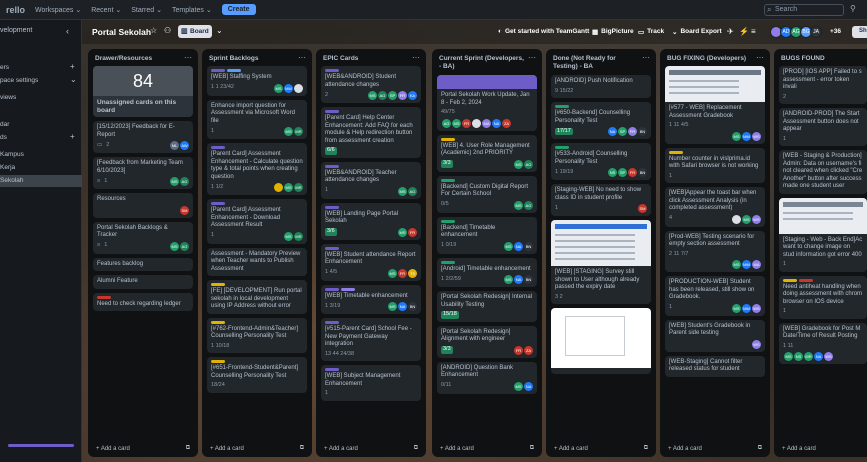 This screenshot has width=867, height=462. What do you see at coordinates (143, 282) in the screenshot?
I see `list-card: Alumni Feature` at bounding box center [143, 282].